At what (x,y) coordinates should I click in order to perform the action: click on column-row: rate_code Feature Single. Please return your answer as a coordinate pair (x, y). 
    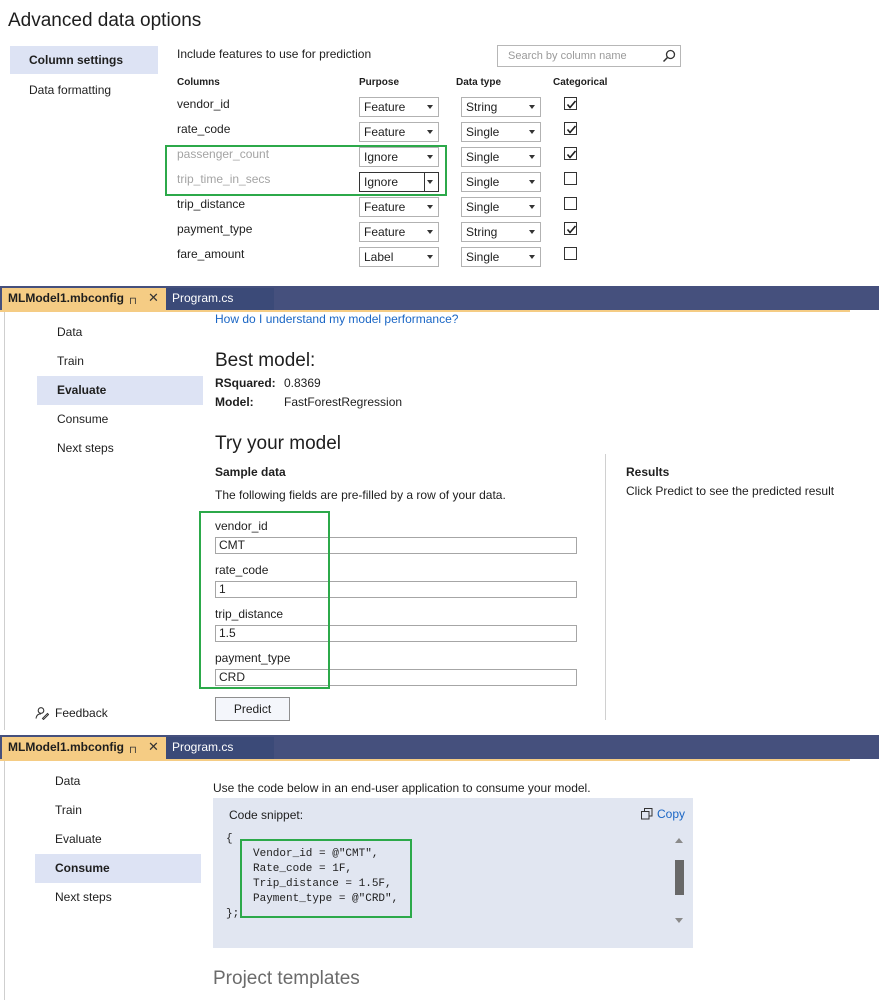
    Looking at the image, I should click on (445, 134).